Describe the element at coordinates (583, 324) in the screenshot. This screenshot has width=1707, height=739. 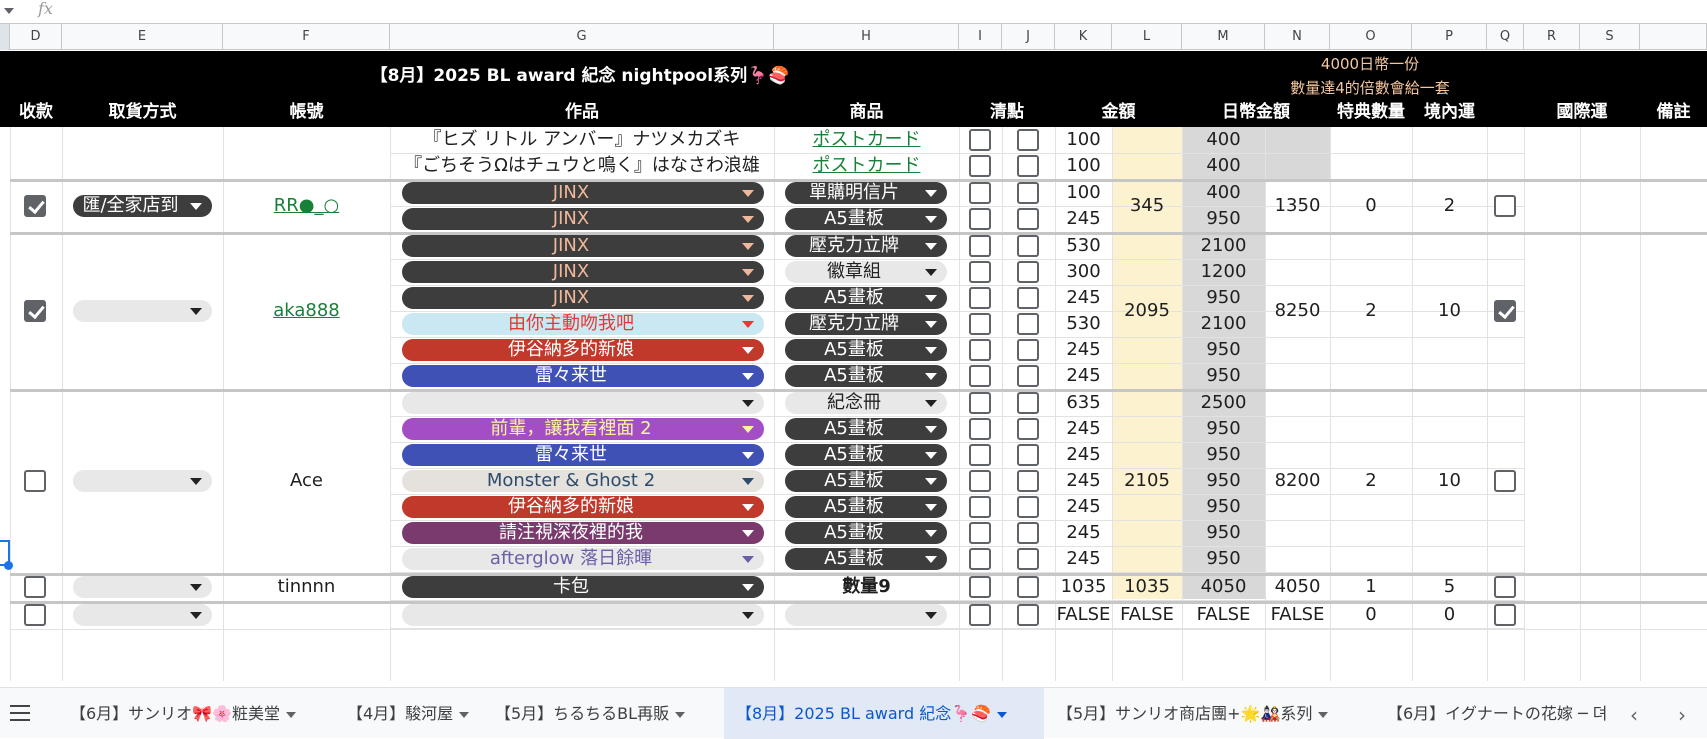
I see `work-chip: 由你主動吻我吧` at that location.